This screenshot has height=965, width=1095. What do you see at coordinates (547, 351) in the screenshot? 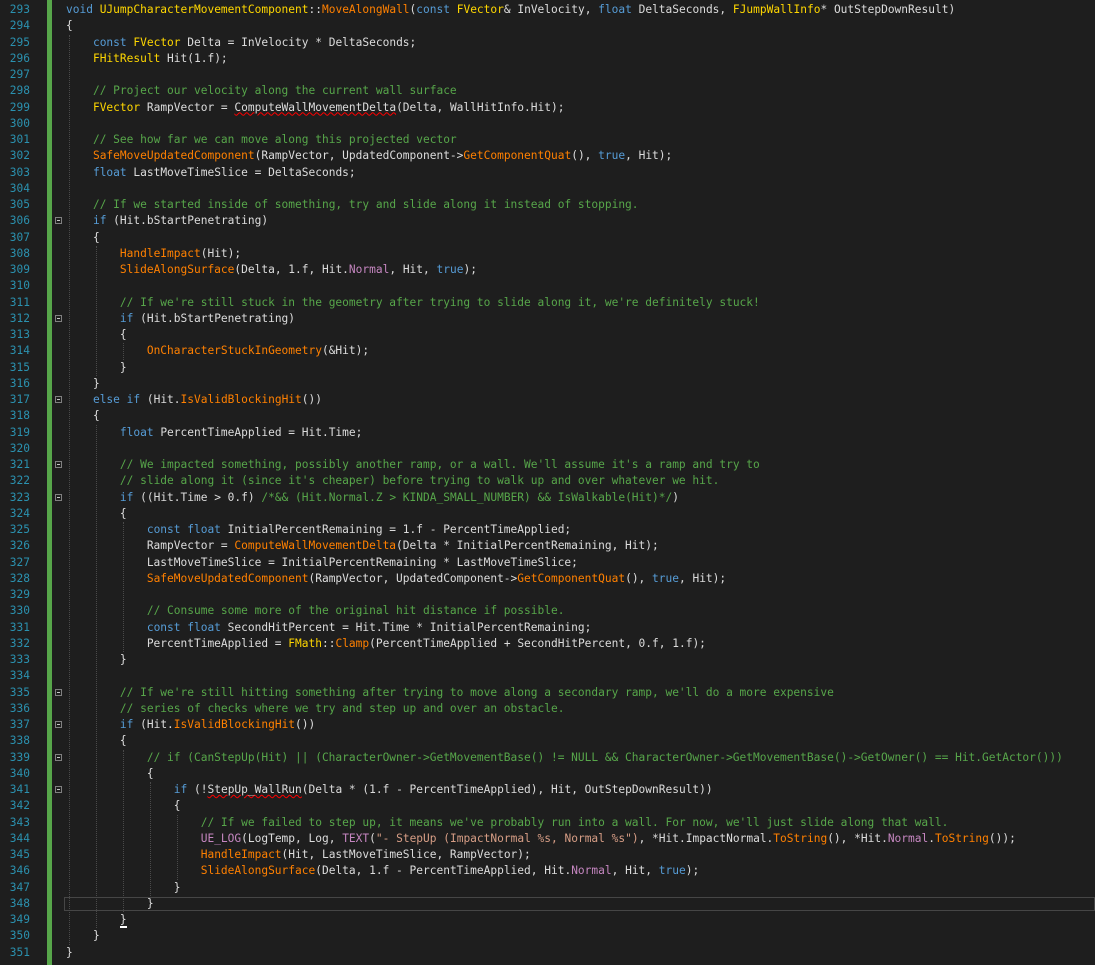
I see `code-line: 314 OnCharacterStuckInGeometry(&Hit);` at bounding box center [547, 351].